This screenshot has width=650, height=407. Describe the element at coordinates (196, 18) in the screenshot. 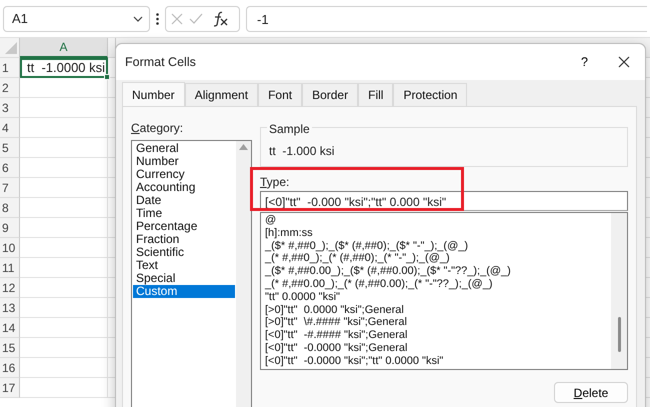

I see `checkmark-icon` at that location.